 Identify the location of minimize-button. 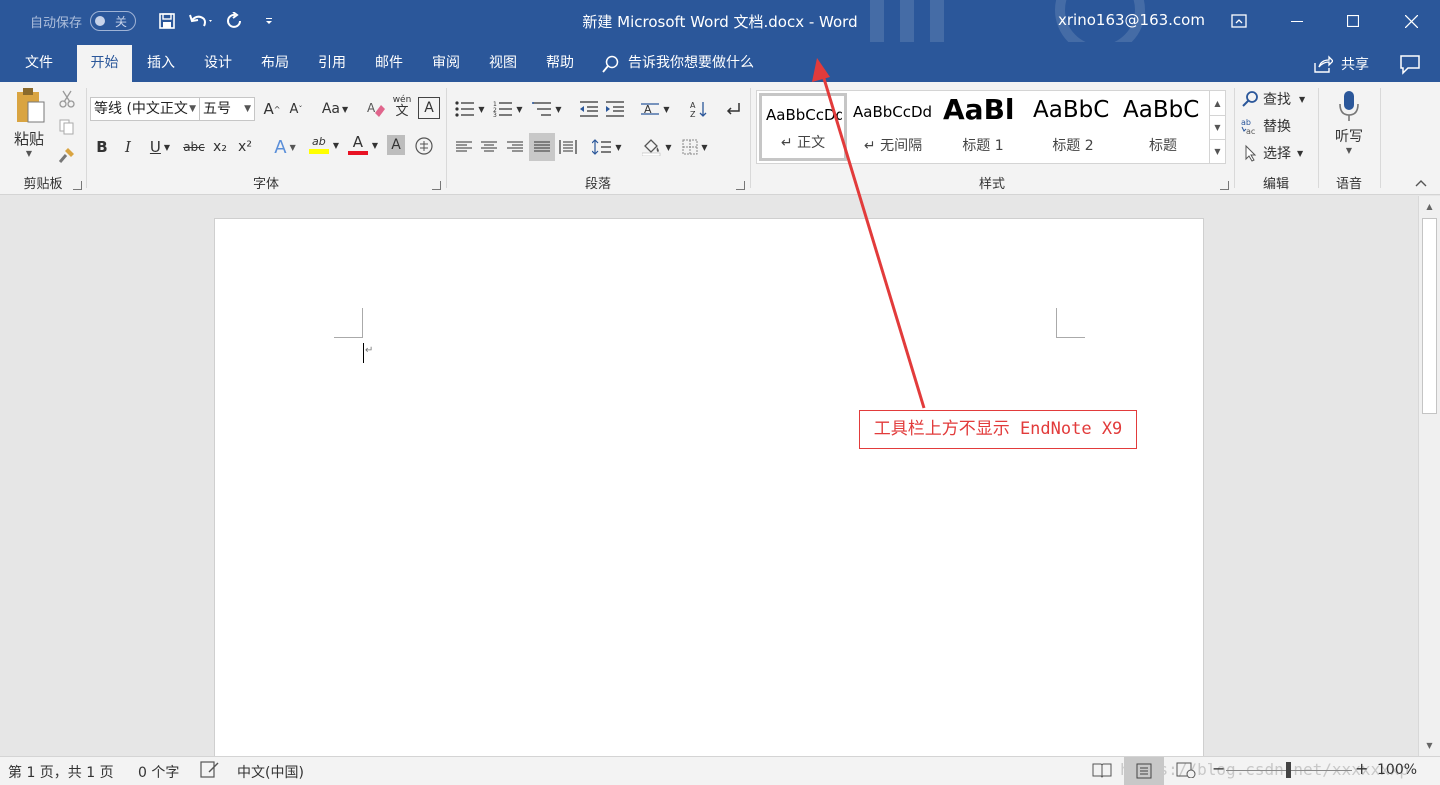
(1297, 21).